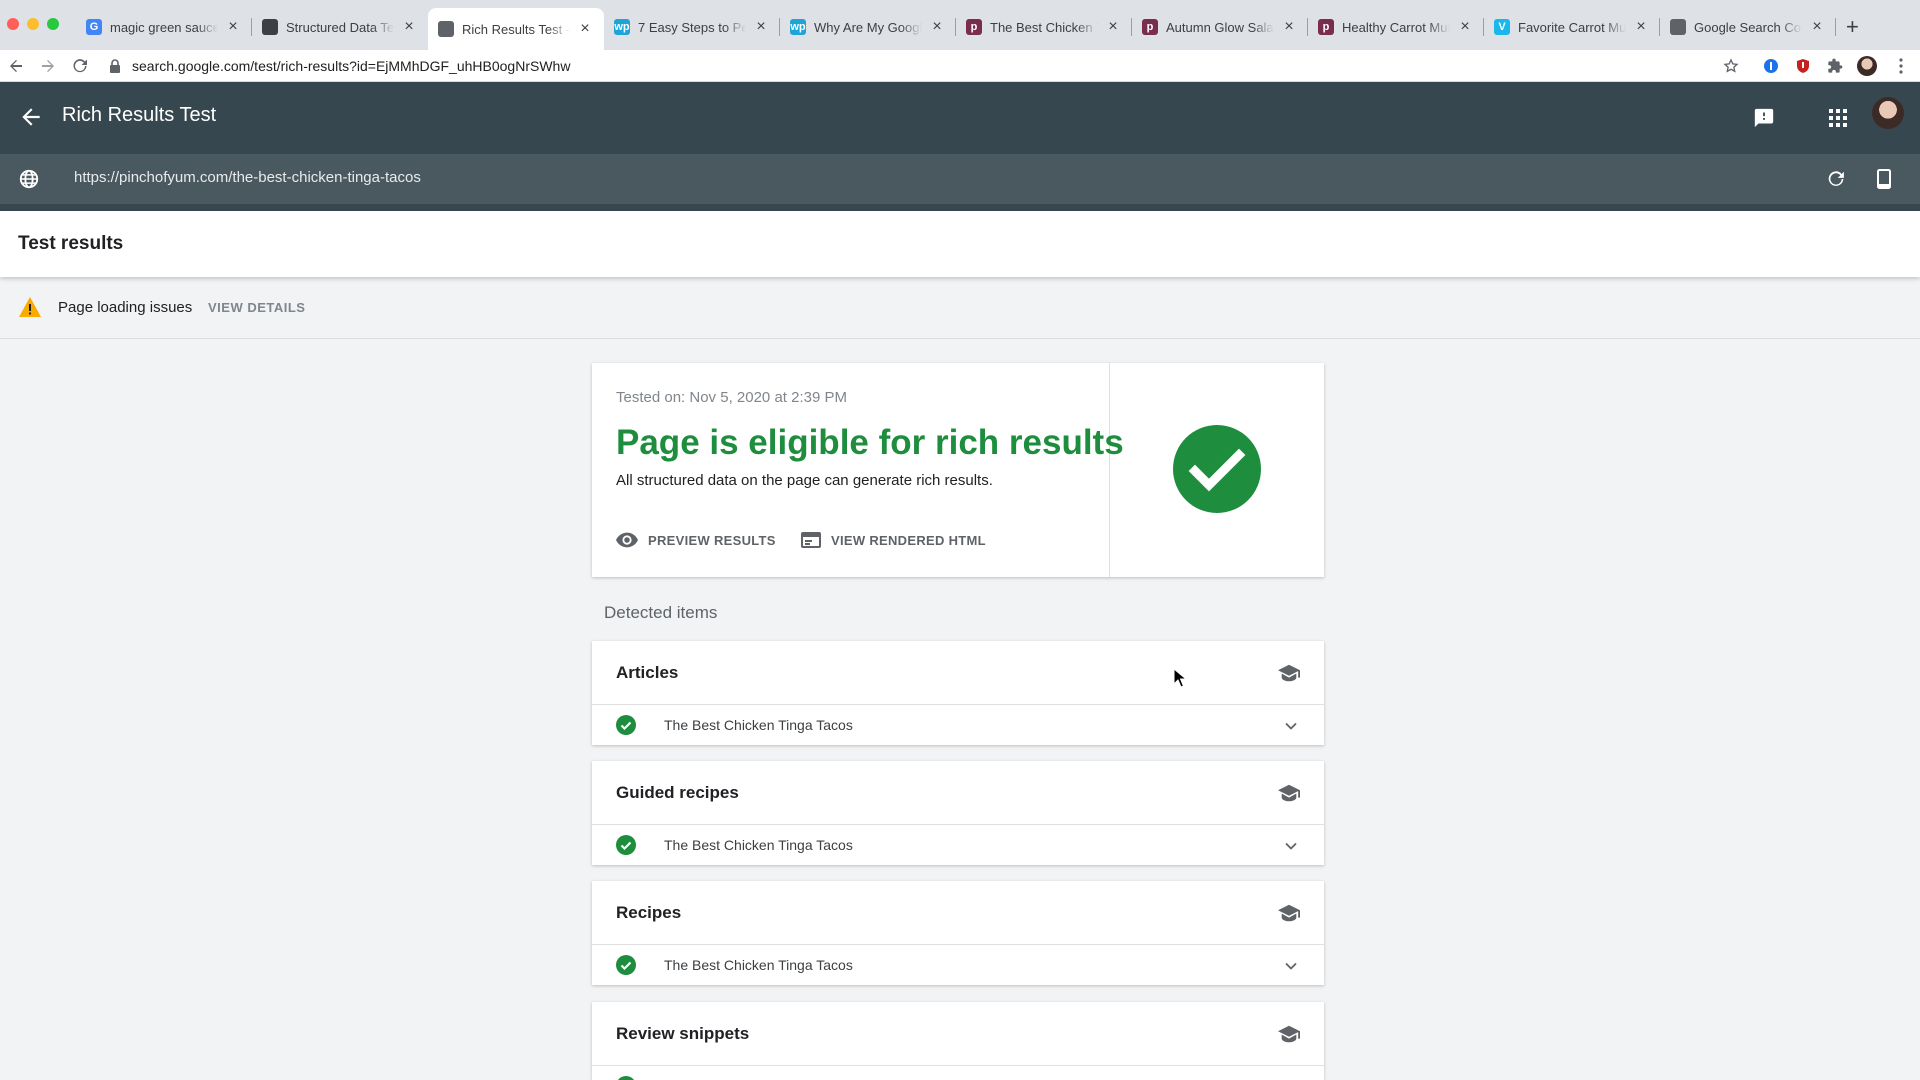 Image resolution: width=1920 pixels, height=1080 pixels. I want to click on card-header: Guided recipes, so click(958, 793).